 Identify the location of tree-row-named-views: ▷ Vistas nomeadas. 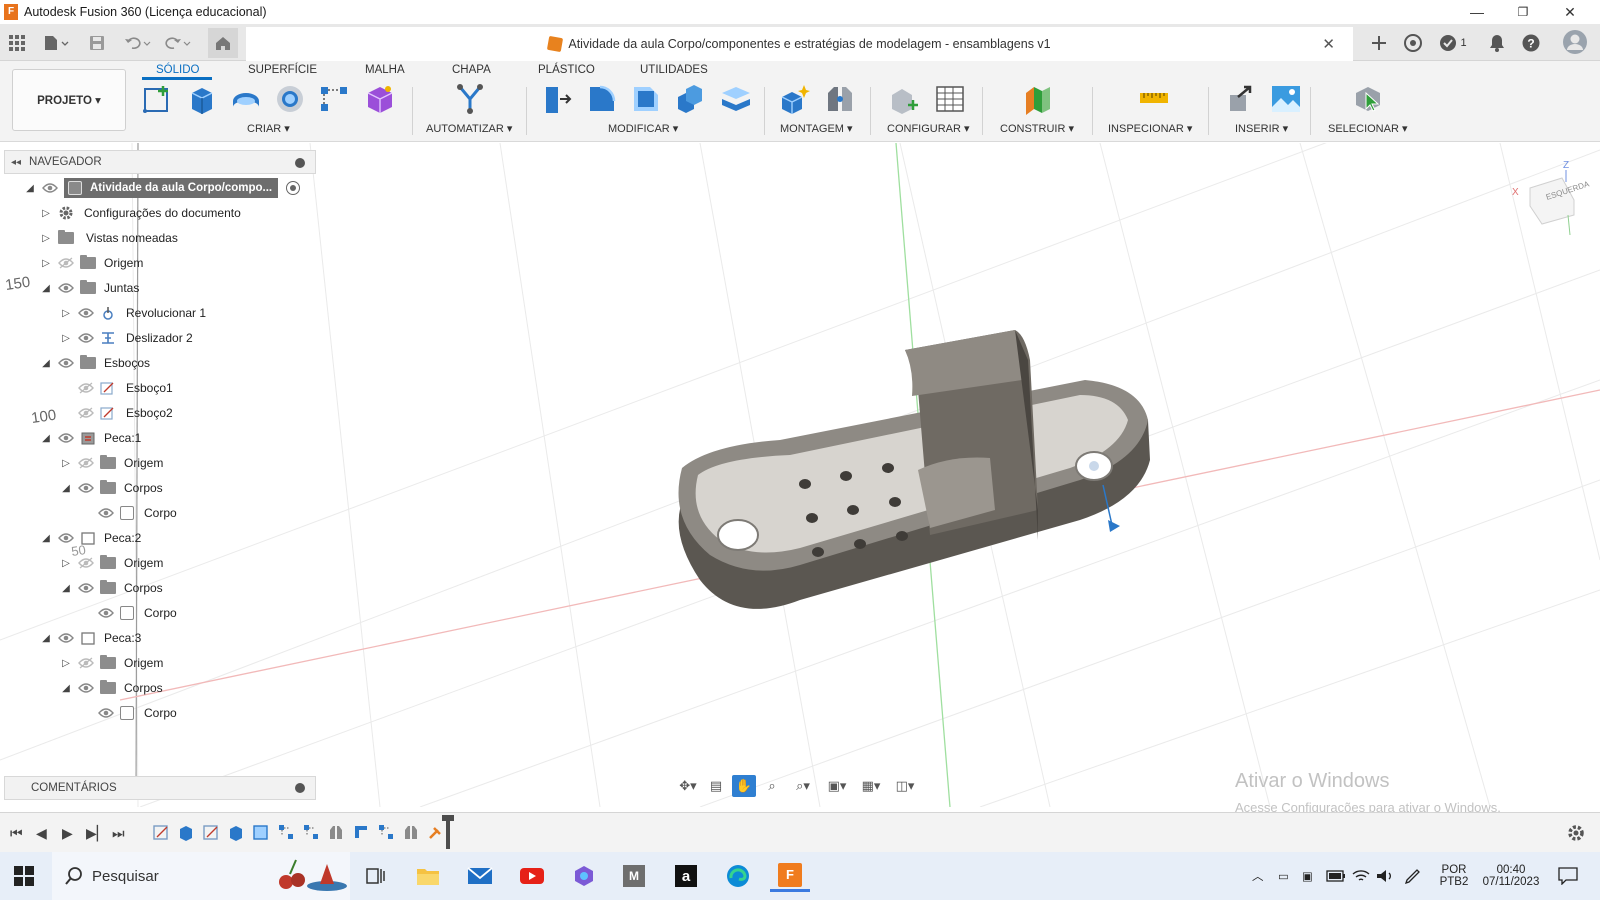
(109, 238).